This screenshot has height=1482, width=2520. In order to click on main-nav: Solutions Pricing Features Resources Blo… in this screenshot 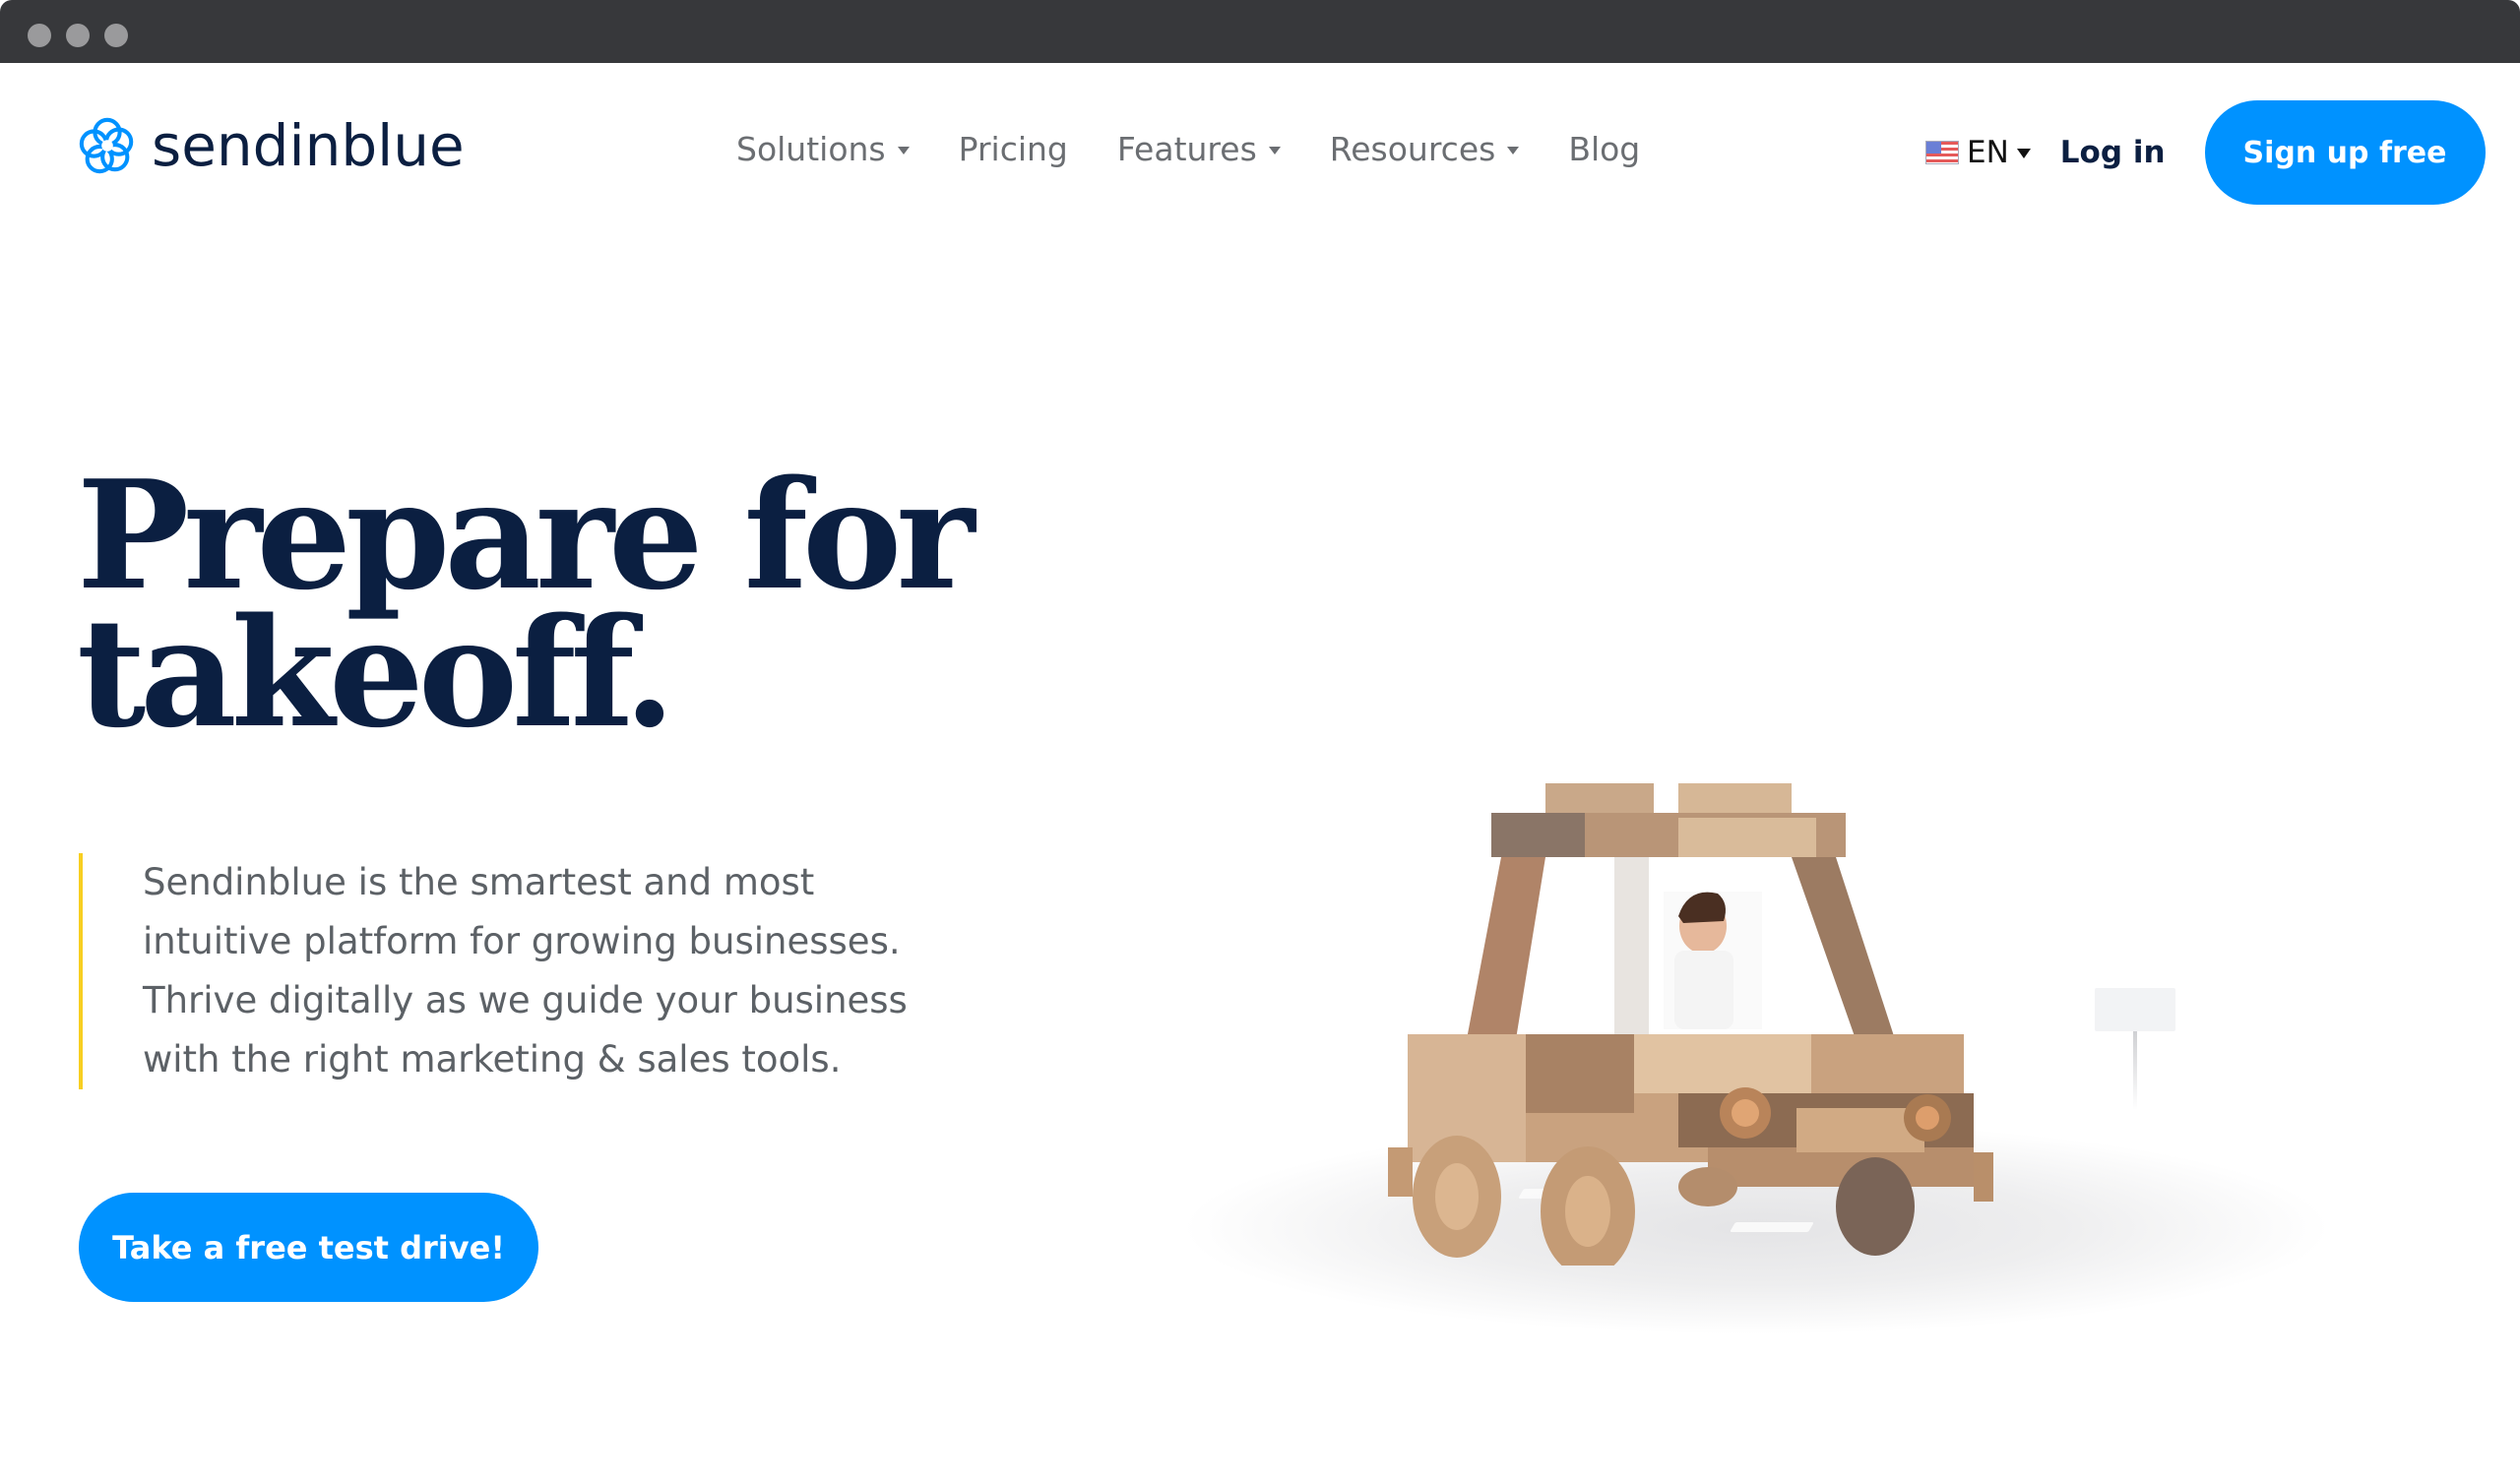, I will do `click(1188, 149)`.